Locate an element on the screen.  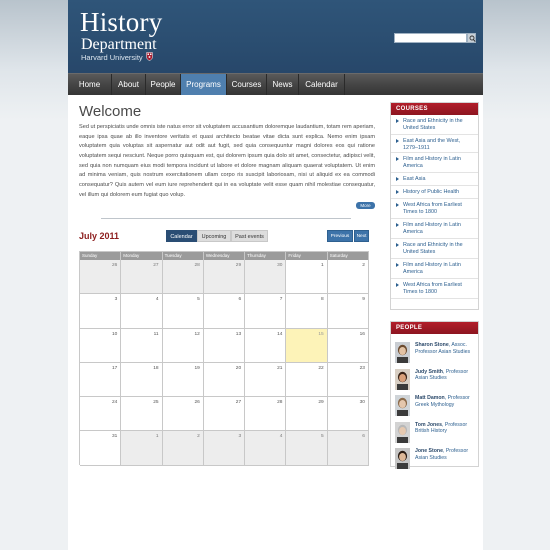
calendar-day-today: 15 is located at coordinates (307, 345).